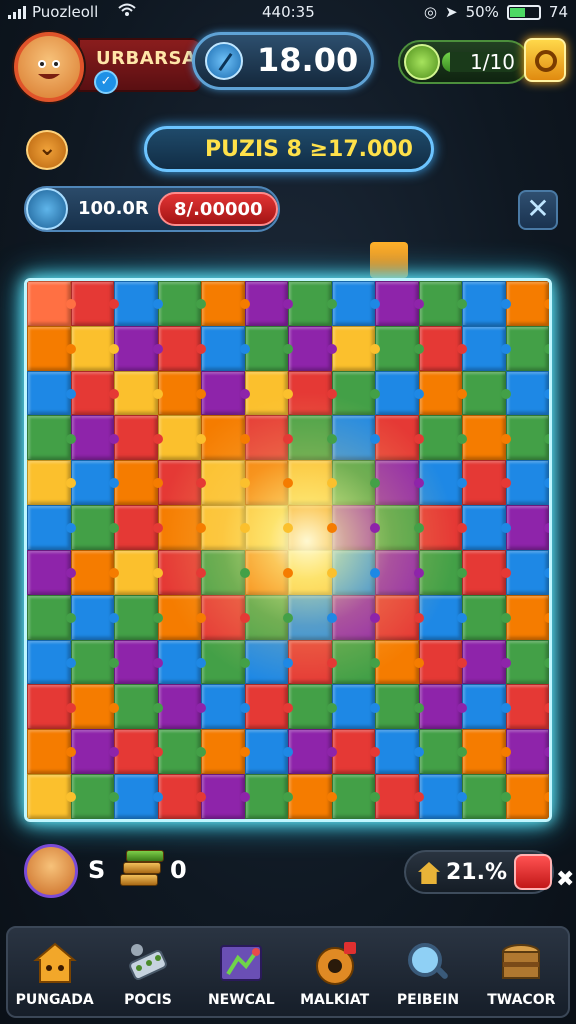  I want to click on close-button: ✕, so click(538, 210).